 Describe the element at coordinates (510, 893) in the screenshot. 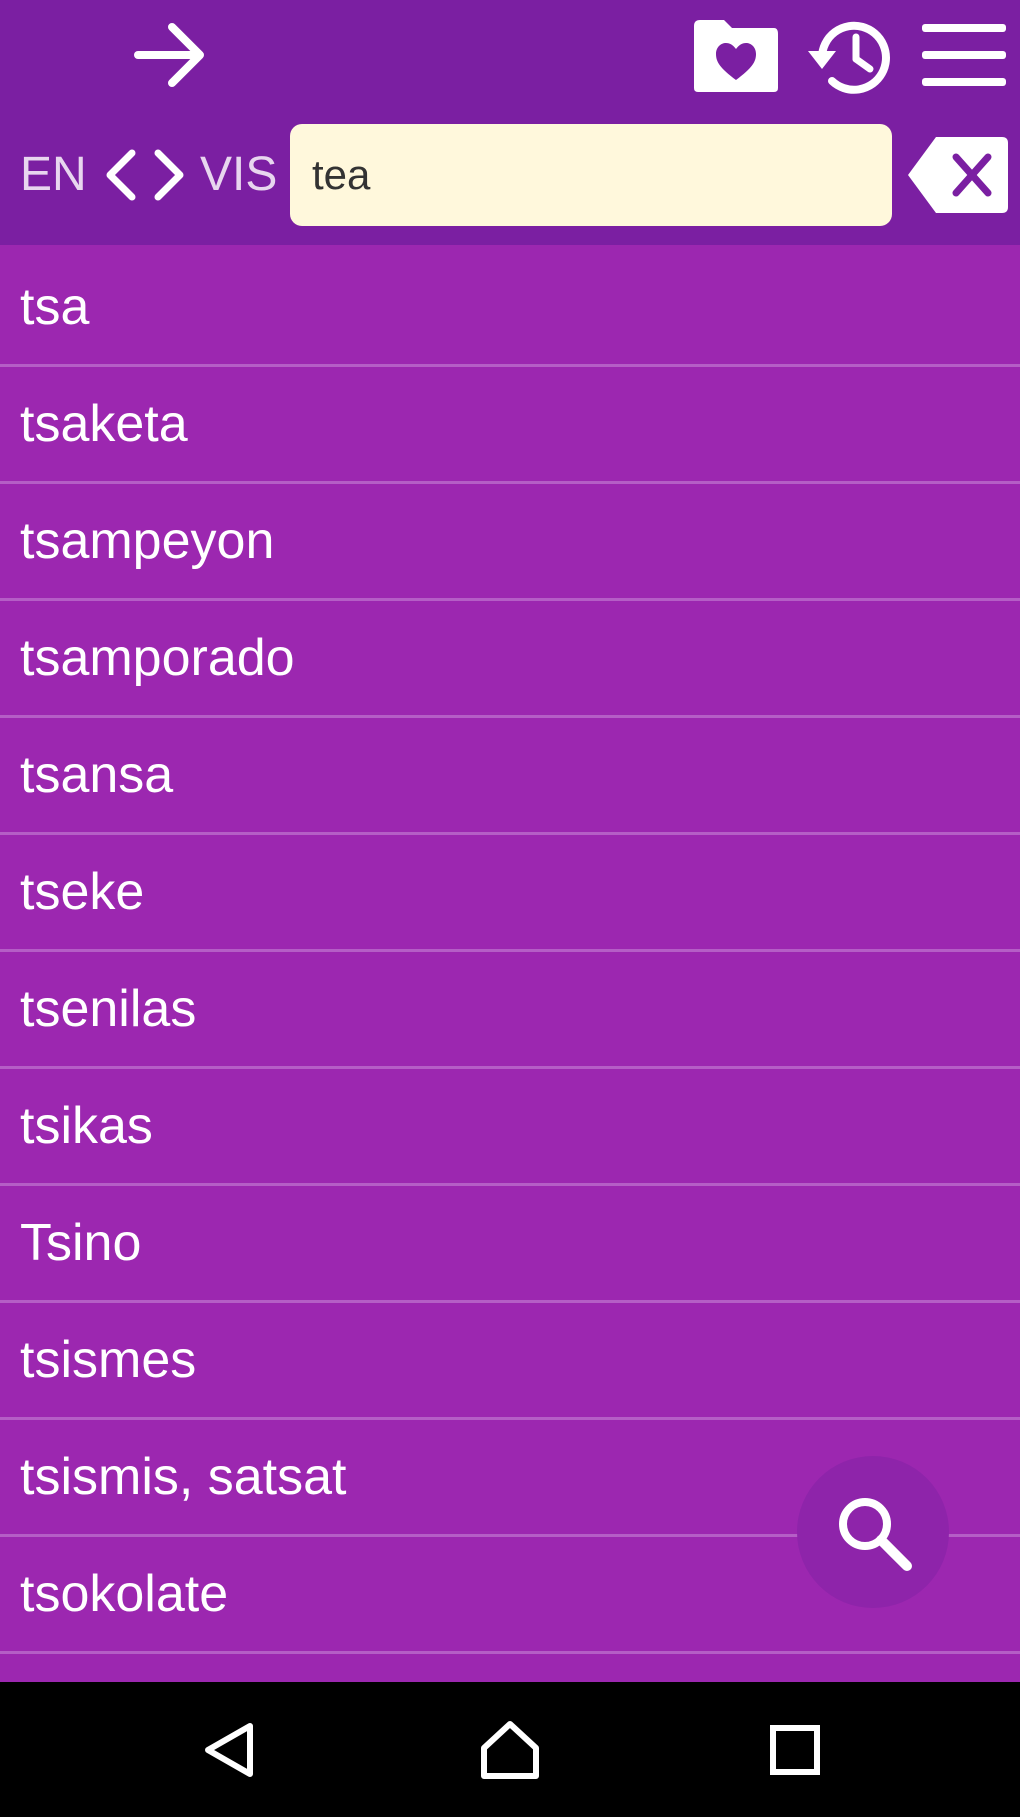

I see `list-item: tseke` at that location.